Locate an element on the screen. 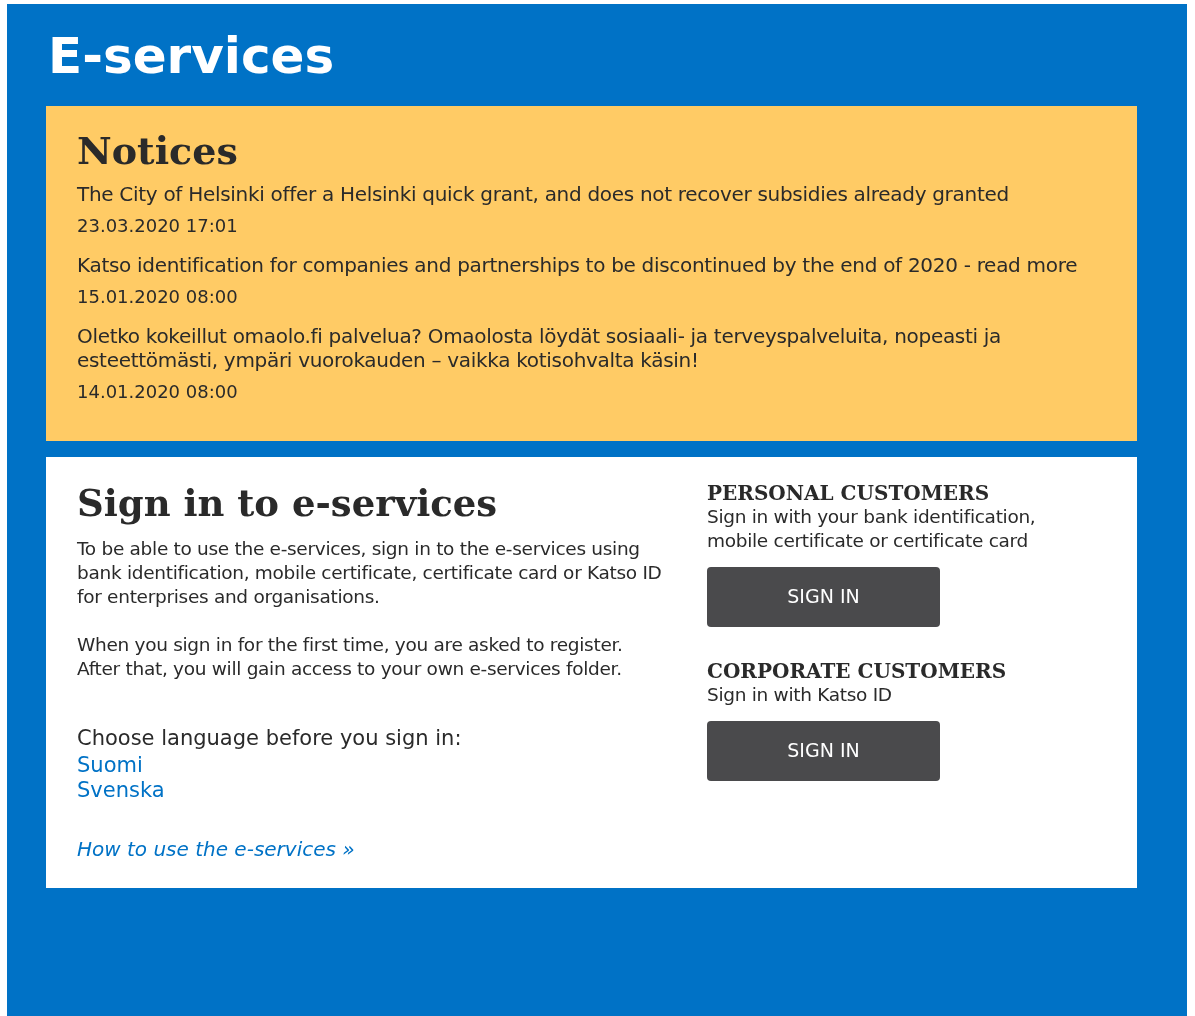 The width and height of the screenshot is (1195, 1016). customer-description: Sign in with your bank identification, mobile certificate or certificate card is located at coordinates (872, 528).